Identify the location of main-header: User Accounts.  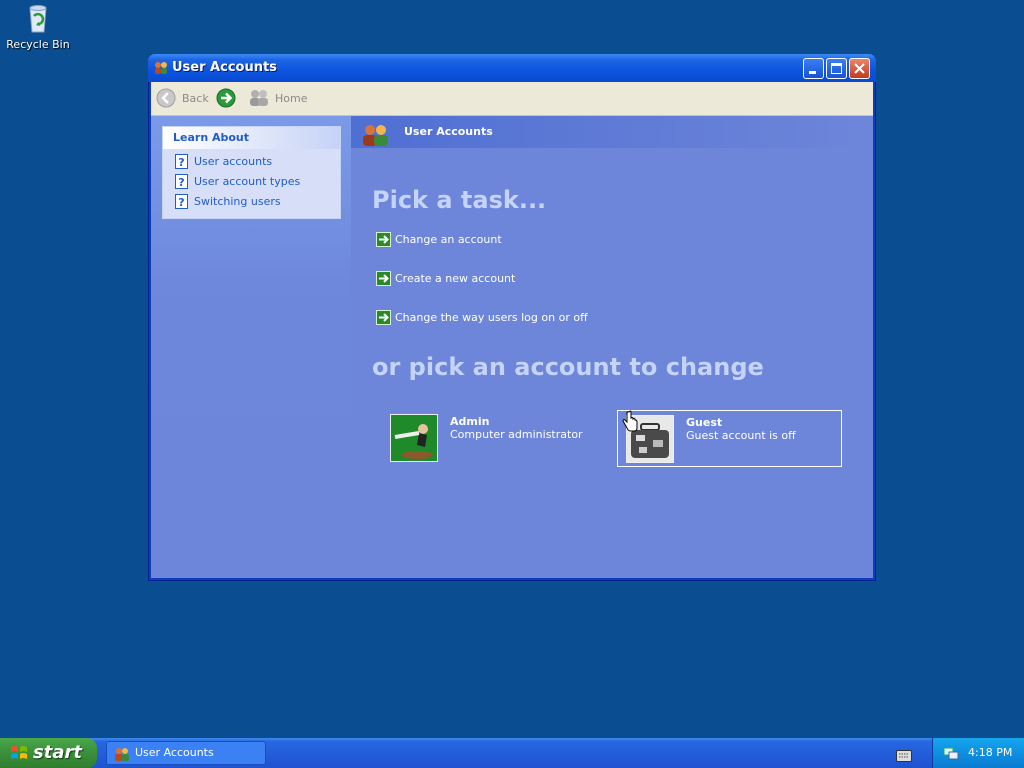
(612, 132).